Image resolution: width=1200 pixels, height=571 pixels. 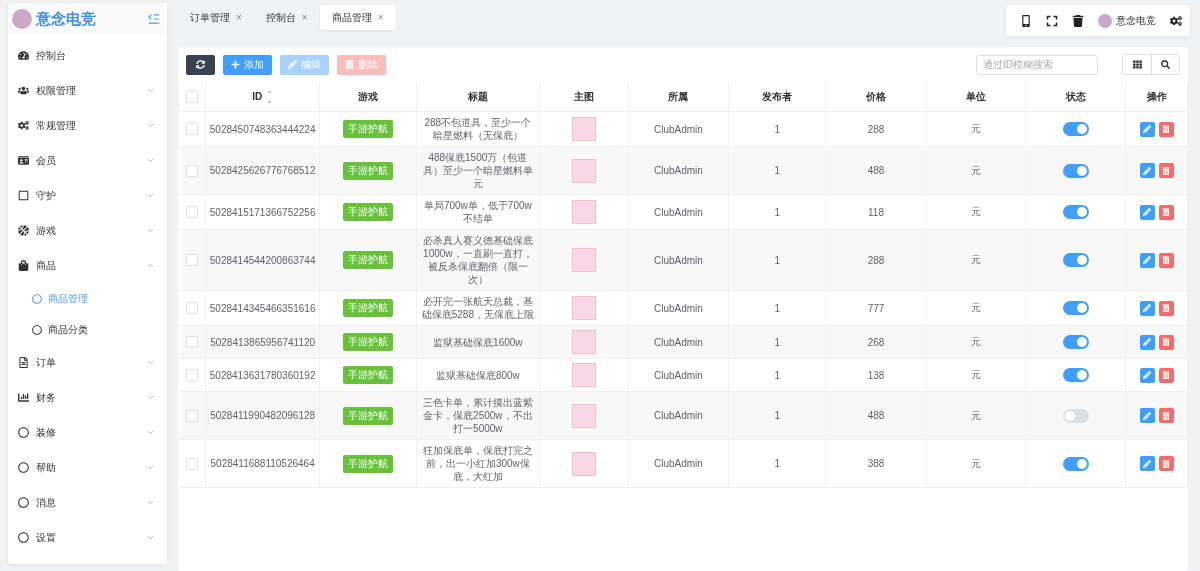 What do you see at coordinates (477, 260) in the screenshot?
I see `table-cell-text: 必杀真人赛义德基础保底1000w，一直刷一直打，被反杀保底翻倍（限一次）` at bounding box center [477, 260].